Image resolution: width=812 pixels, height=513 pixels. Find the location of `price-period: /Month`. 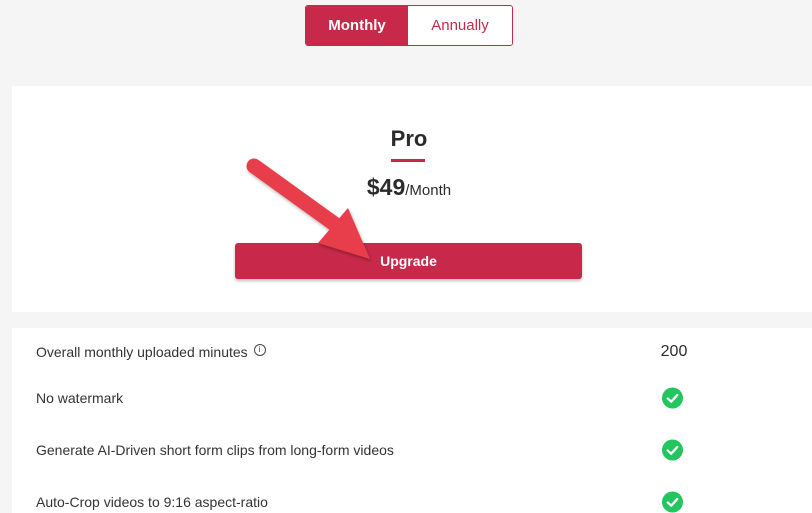

price-period: /Month is located at coordinates (428, 190).